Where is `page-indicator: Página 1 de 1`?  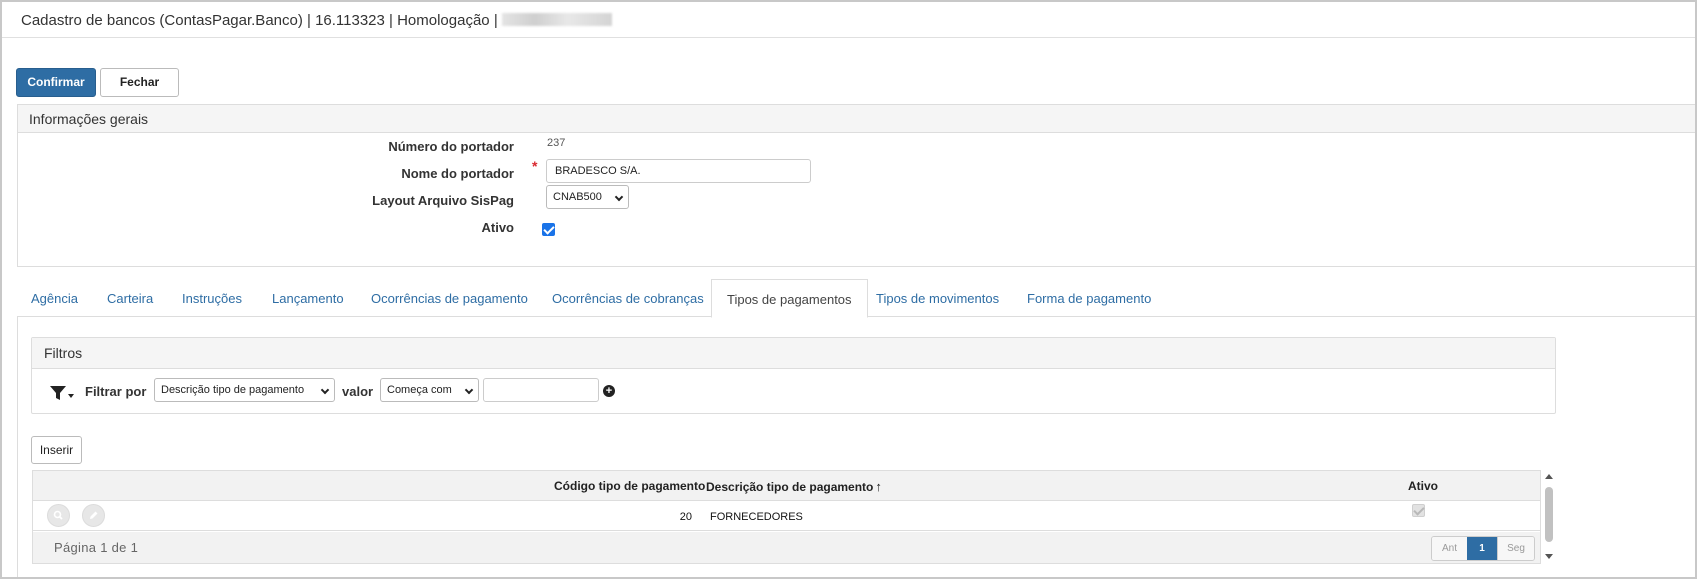
page-indicator: Página 1 de 1 is located at coordinates (96, 547).